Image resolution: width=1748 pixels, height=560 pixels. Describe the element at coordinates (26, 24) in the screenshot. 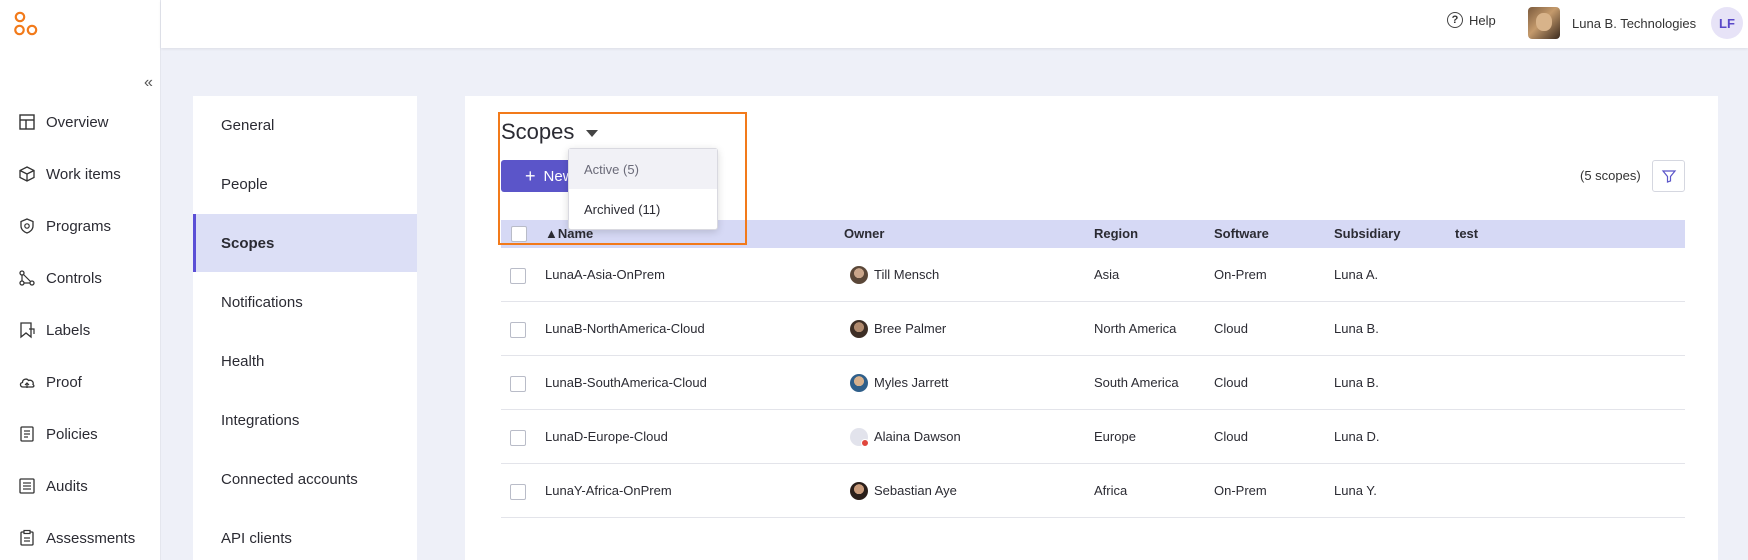

I see `app-logo` at that location.